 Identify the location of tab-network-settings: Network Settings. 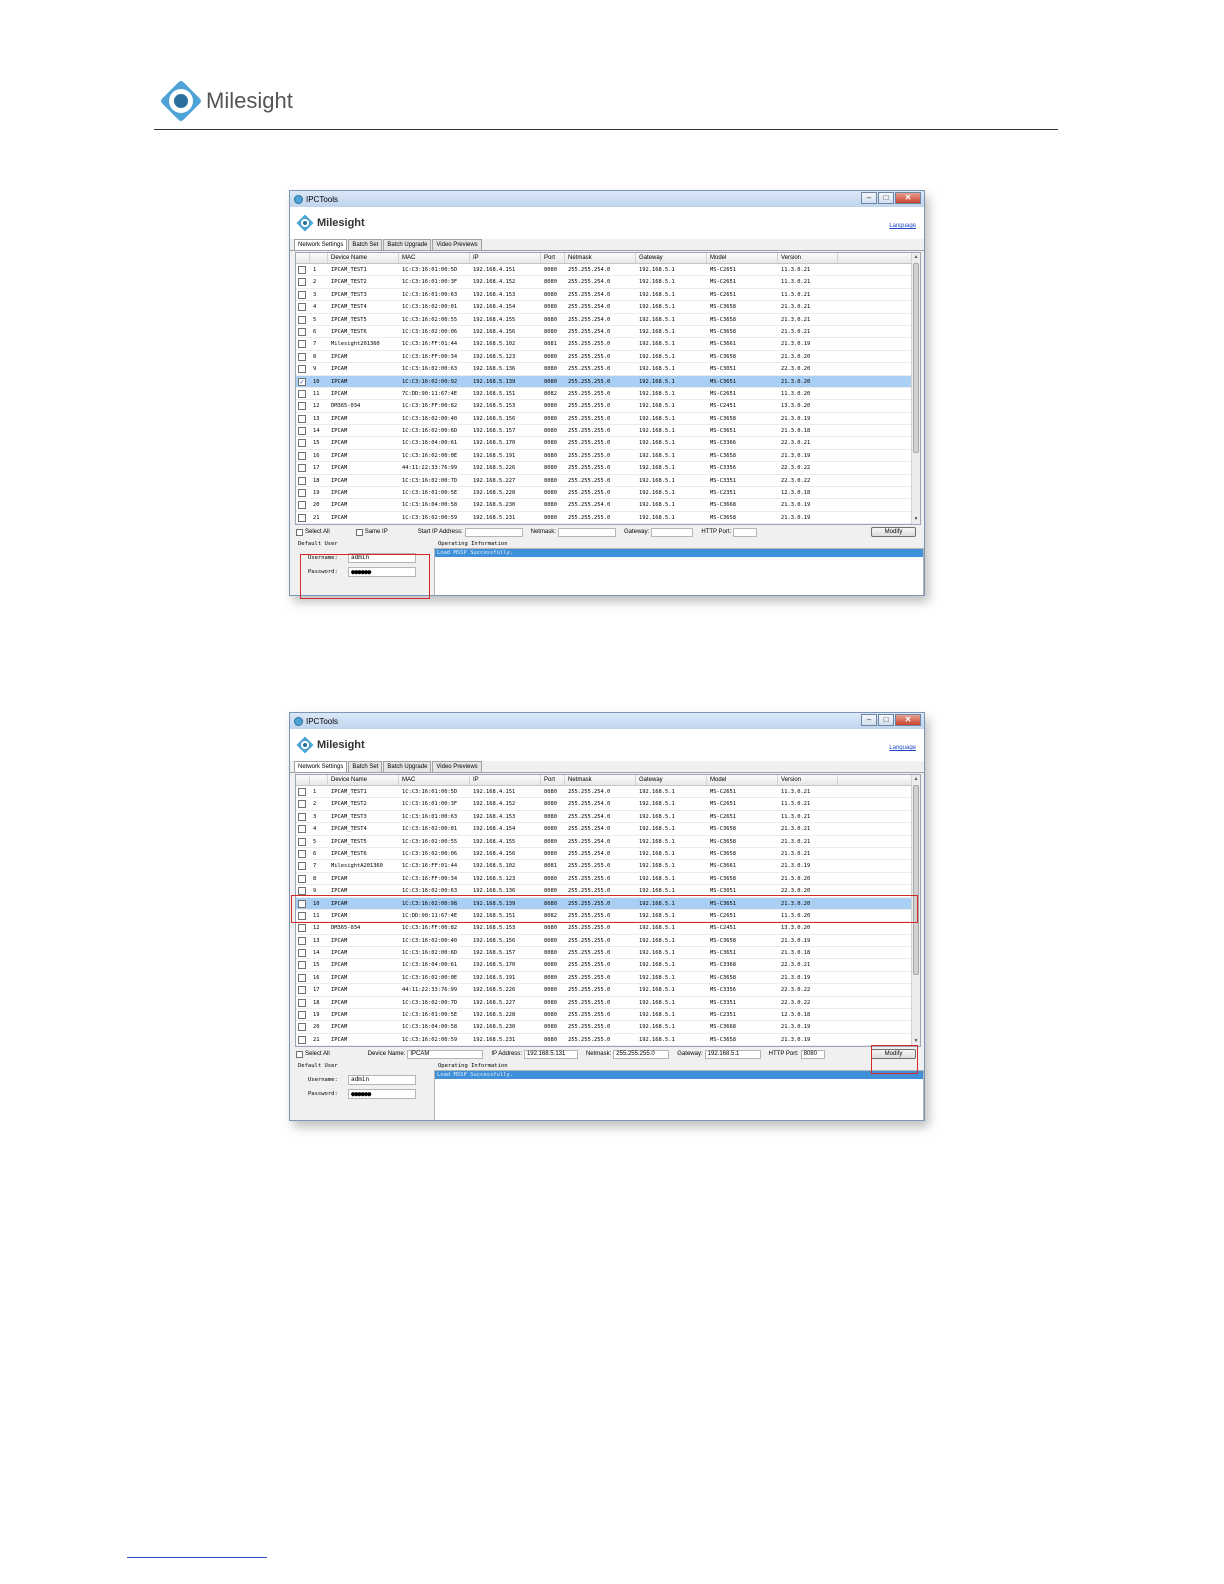
(321, 244).